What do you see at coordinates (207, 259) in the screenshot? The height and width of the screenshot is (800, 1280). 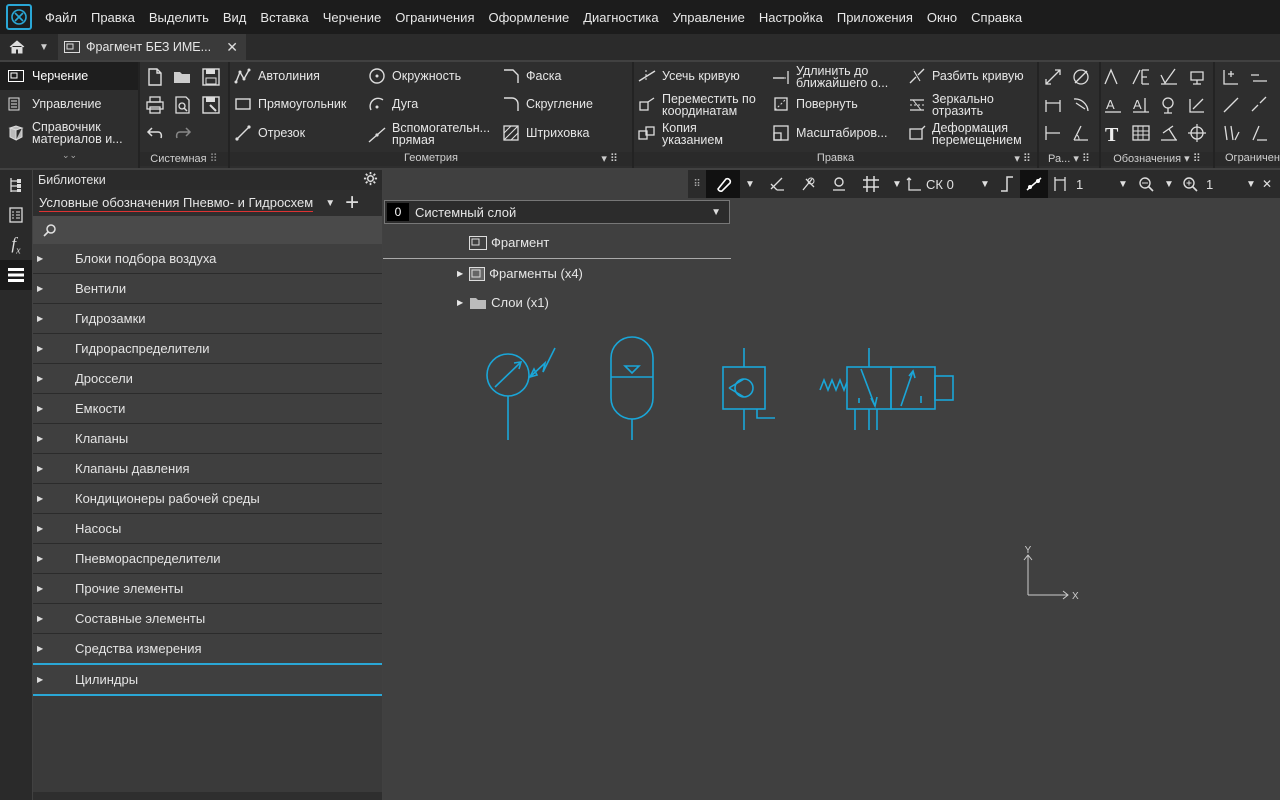 I see `list-item: ▶ Блоки подбора воздуха` at bounding box center [207, 259].